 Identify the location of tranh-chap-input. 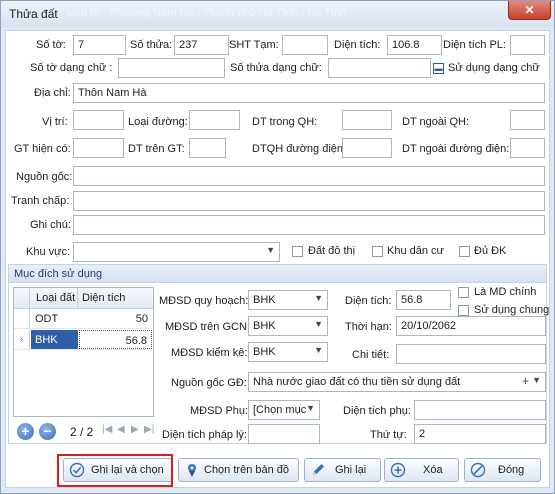
(309, 201).